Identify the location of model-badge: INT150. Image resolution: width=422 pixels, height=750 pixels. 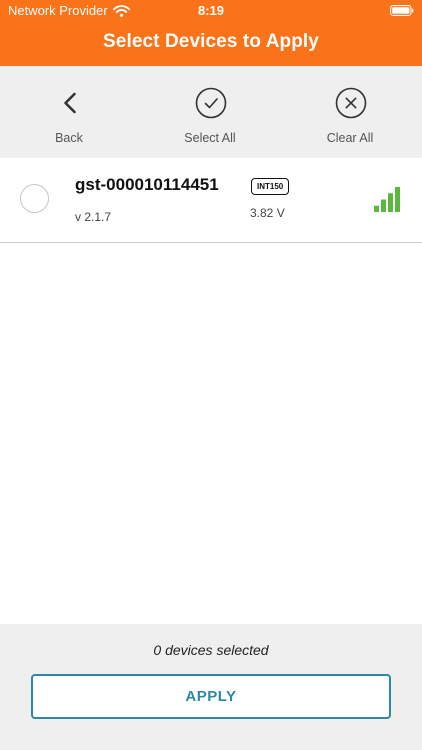
(270, 186).